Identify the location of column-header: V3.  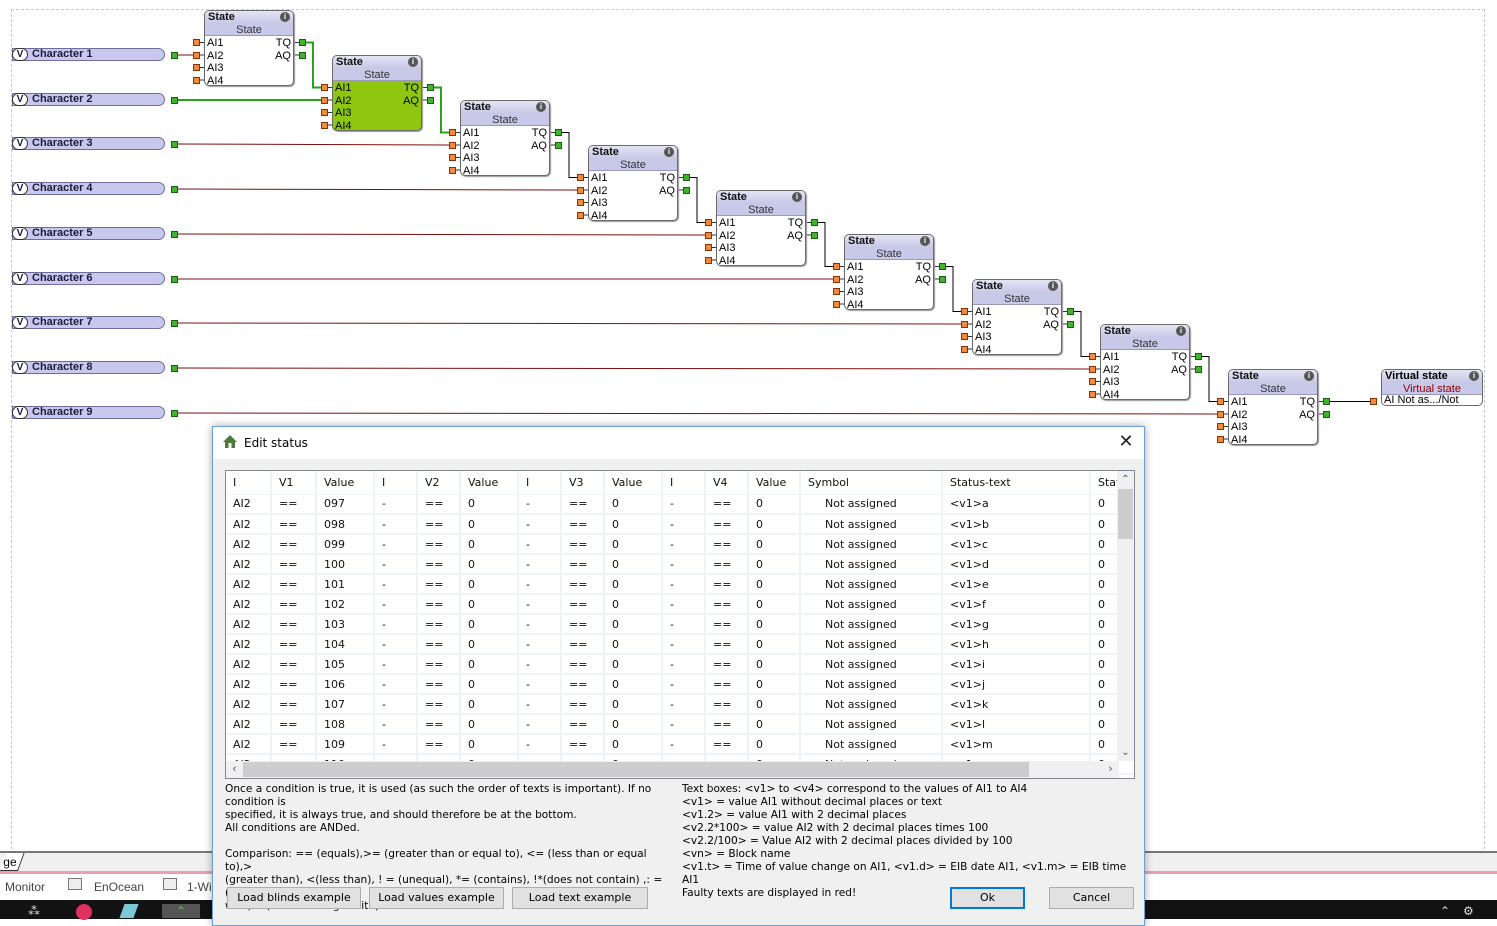
(583, 483).